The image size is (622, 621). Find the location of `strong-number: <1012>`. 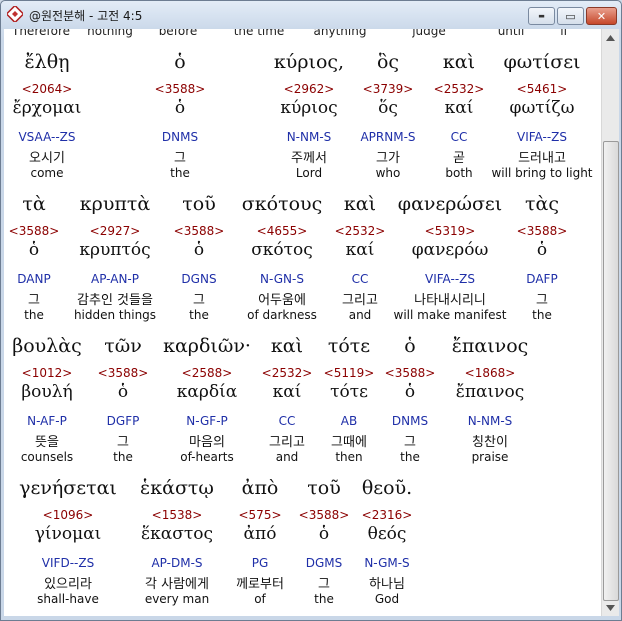

strong-number: <1012> is located at coordinates (47, 373).